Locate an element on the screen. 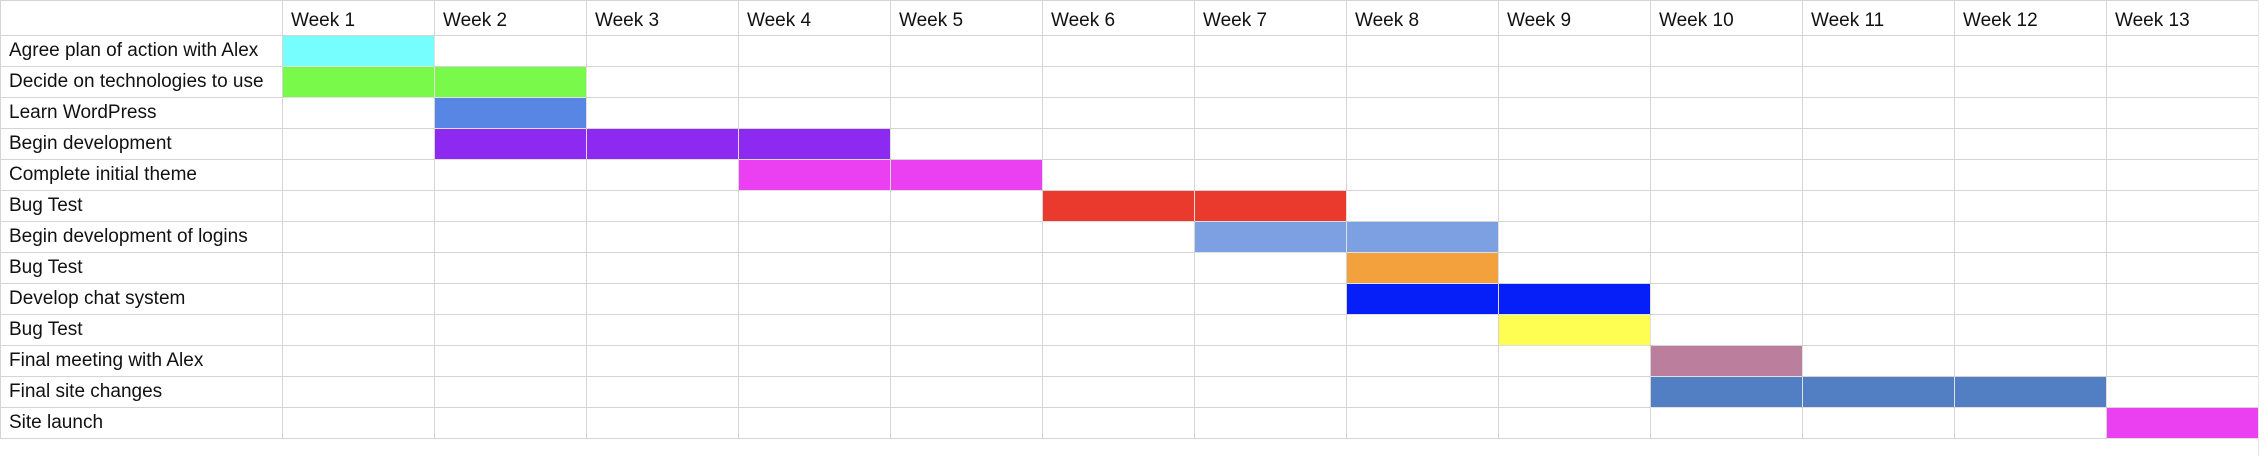  week-header-cell: Week 4 is located at coordinates (814, 18).